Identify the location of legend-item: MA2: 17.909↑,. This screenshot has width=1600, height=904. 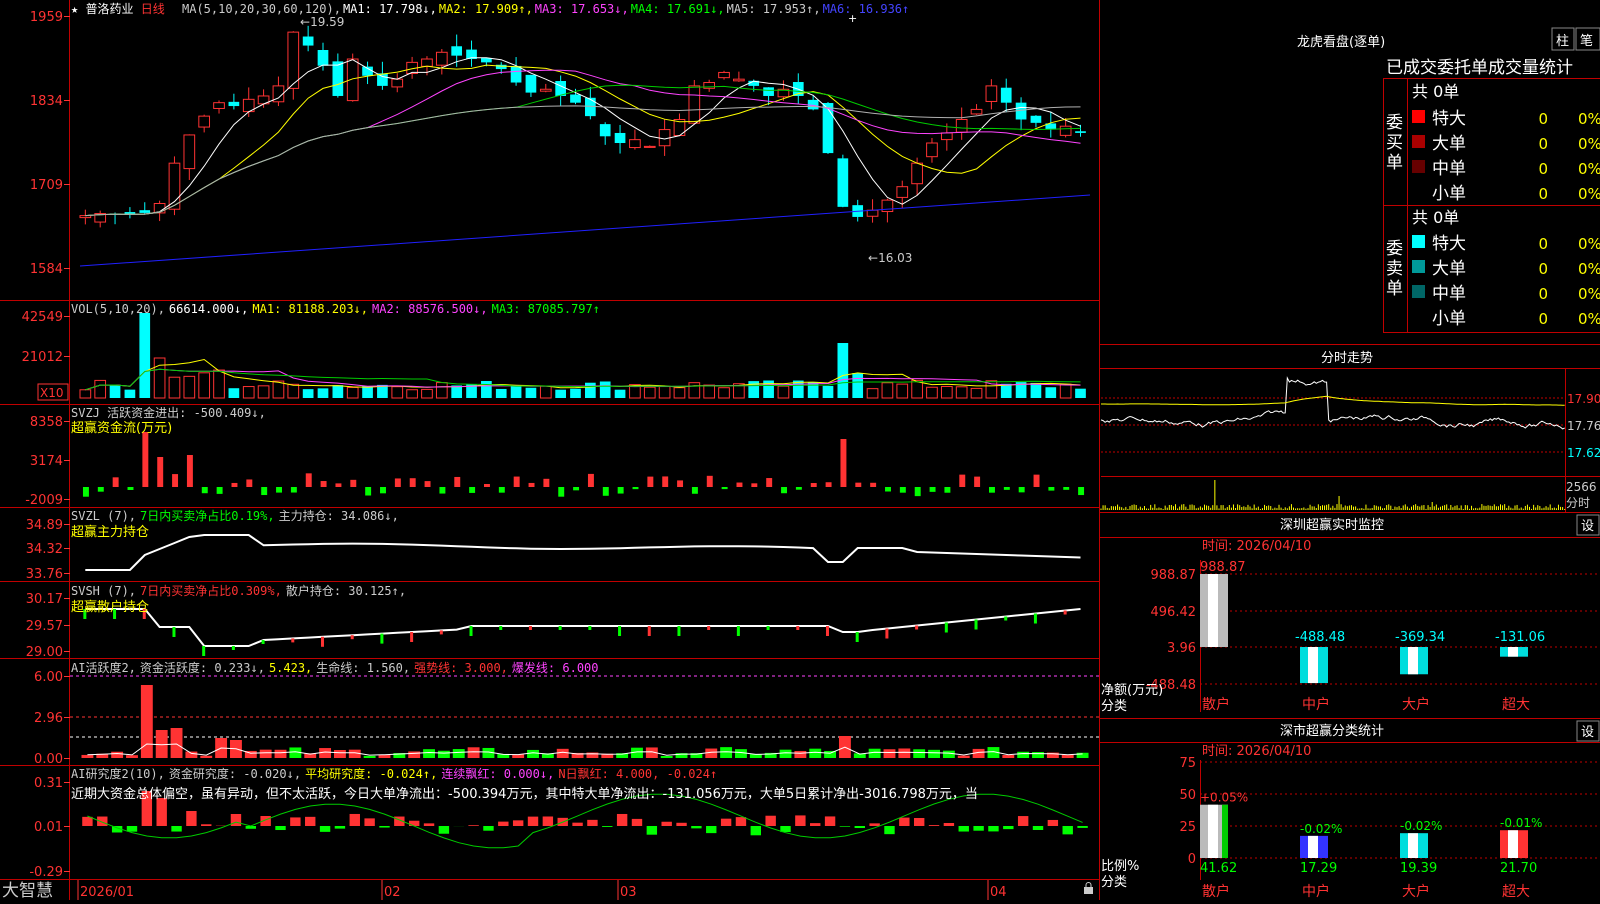
(486, 9).